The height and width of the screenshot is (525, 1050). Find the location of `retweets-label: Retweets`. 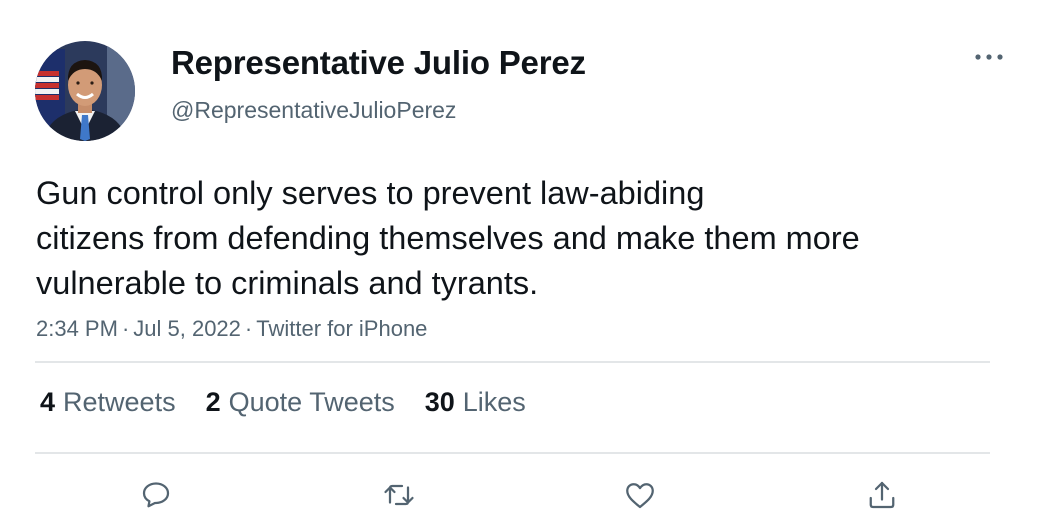

retweets-label: Retweets is located at coordinates (119, 402).